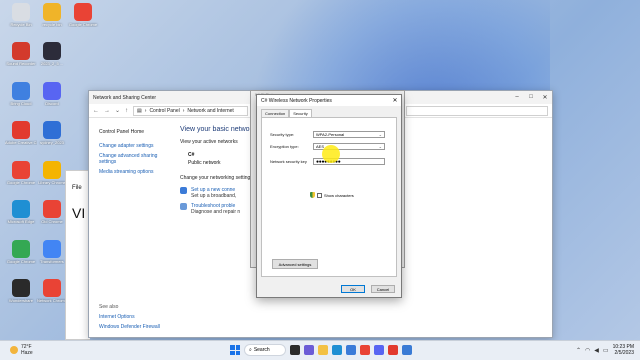 The width and height of the screenshot is (640, 360). I want to click on desktop-icon: Microsoft Edge, so click(21, 218).